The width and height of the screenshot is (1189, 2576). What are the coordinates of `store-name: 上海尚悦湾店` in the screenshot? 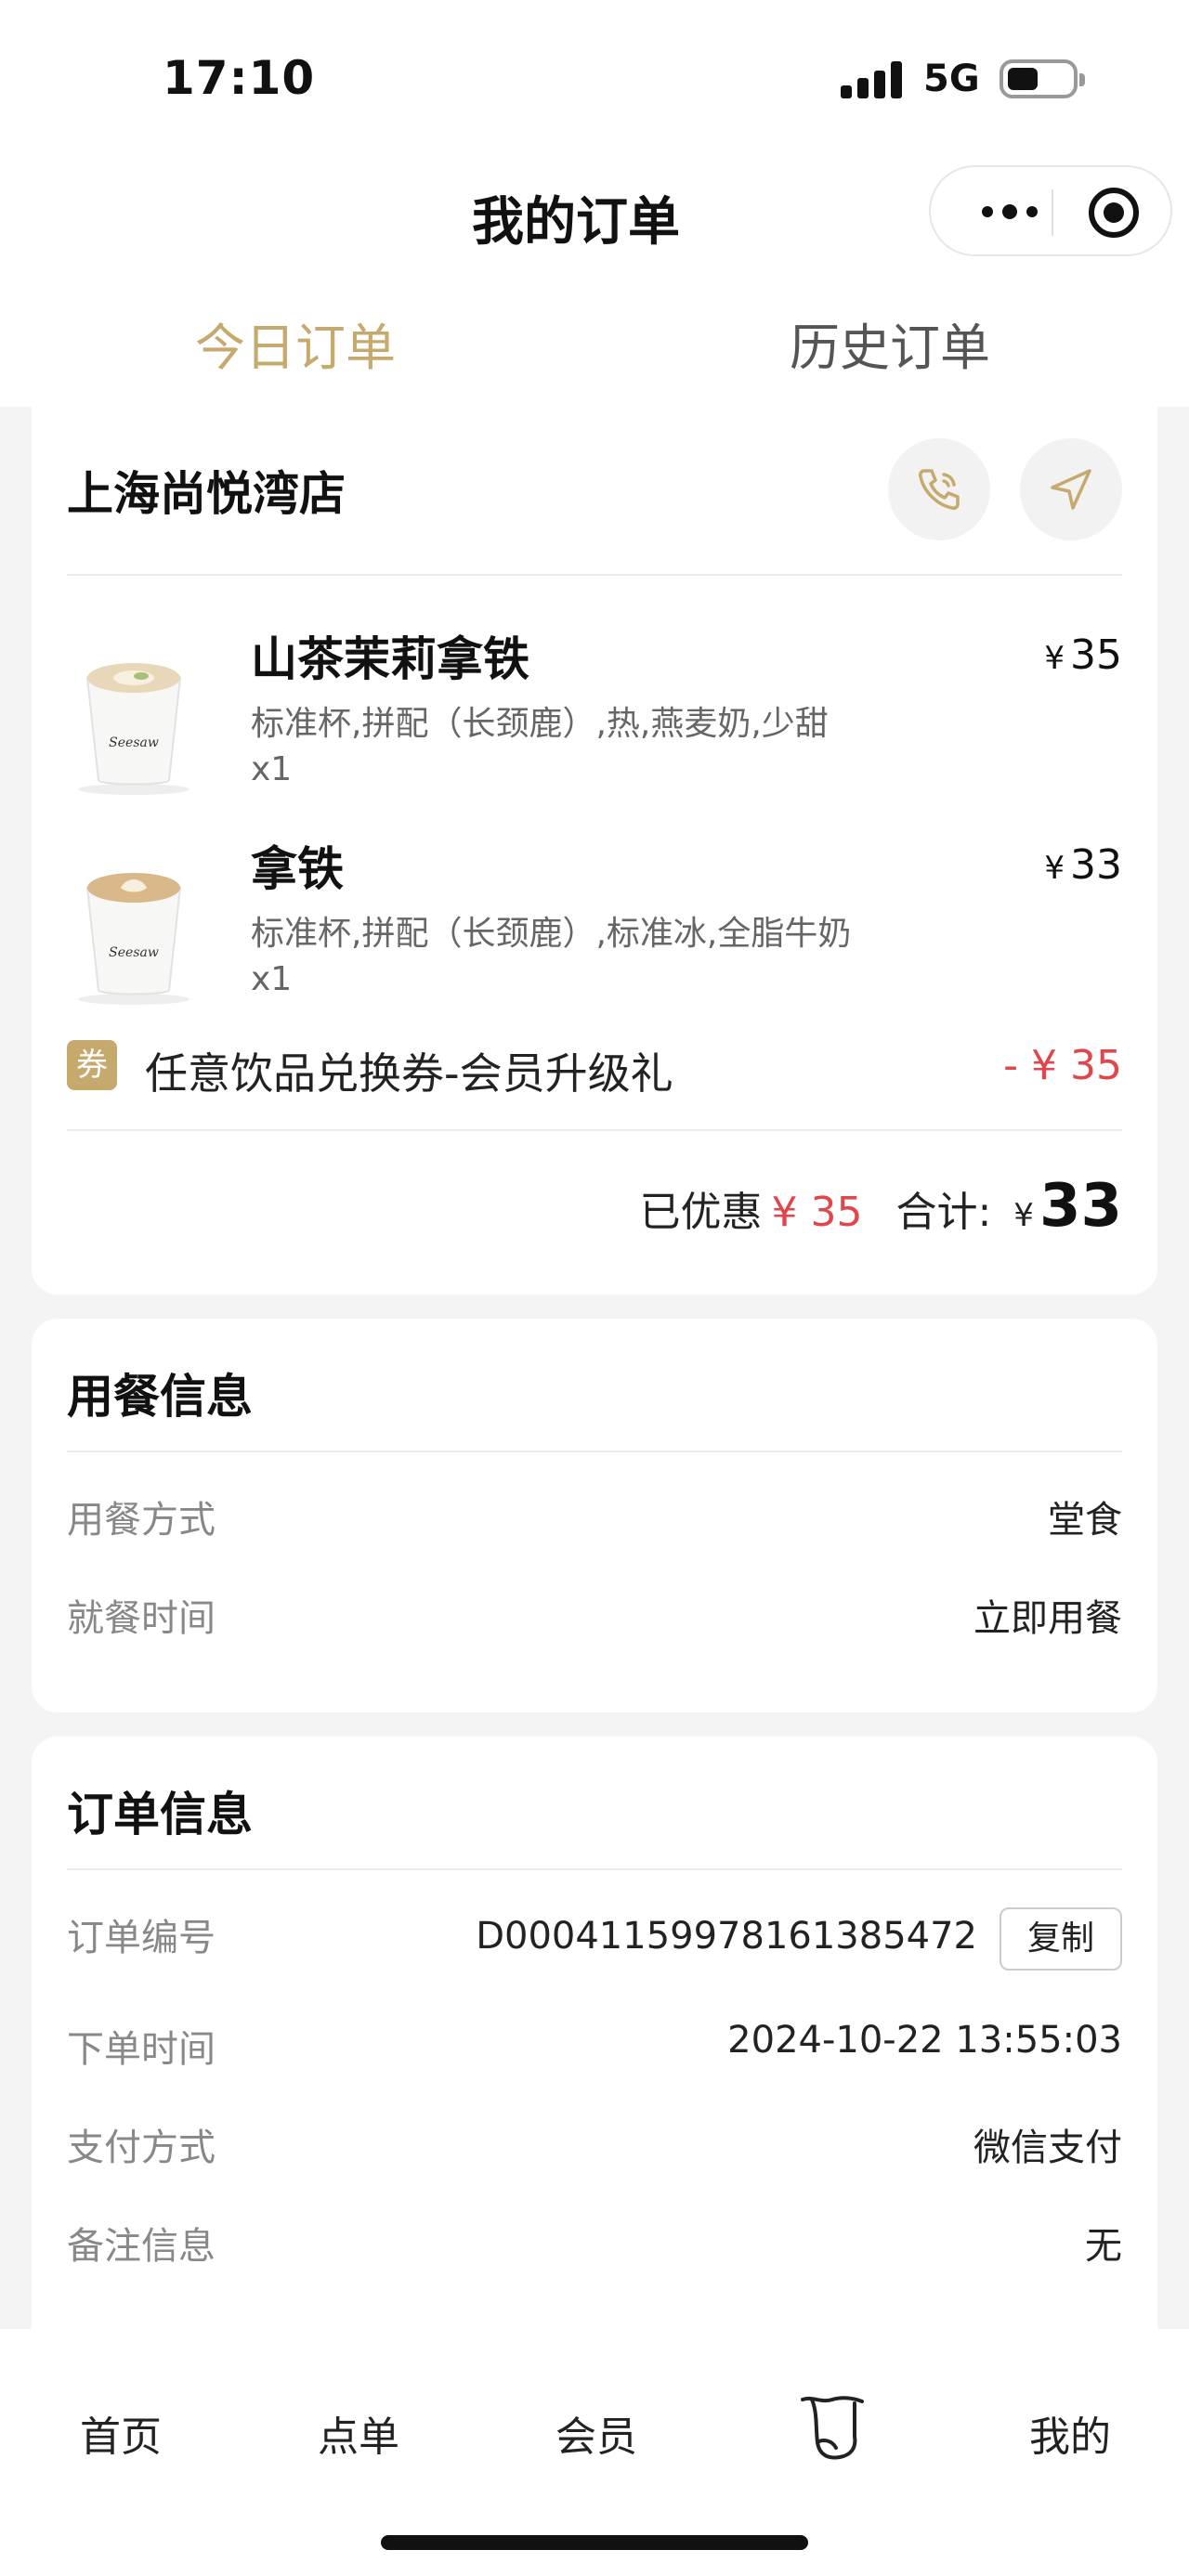 It's located at (207, 494).